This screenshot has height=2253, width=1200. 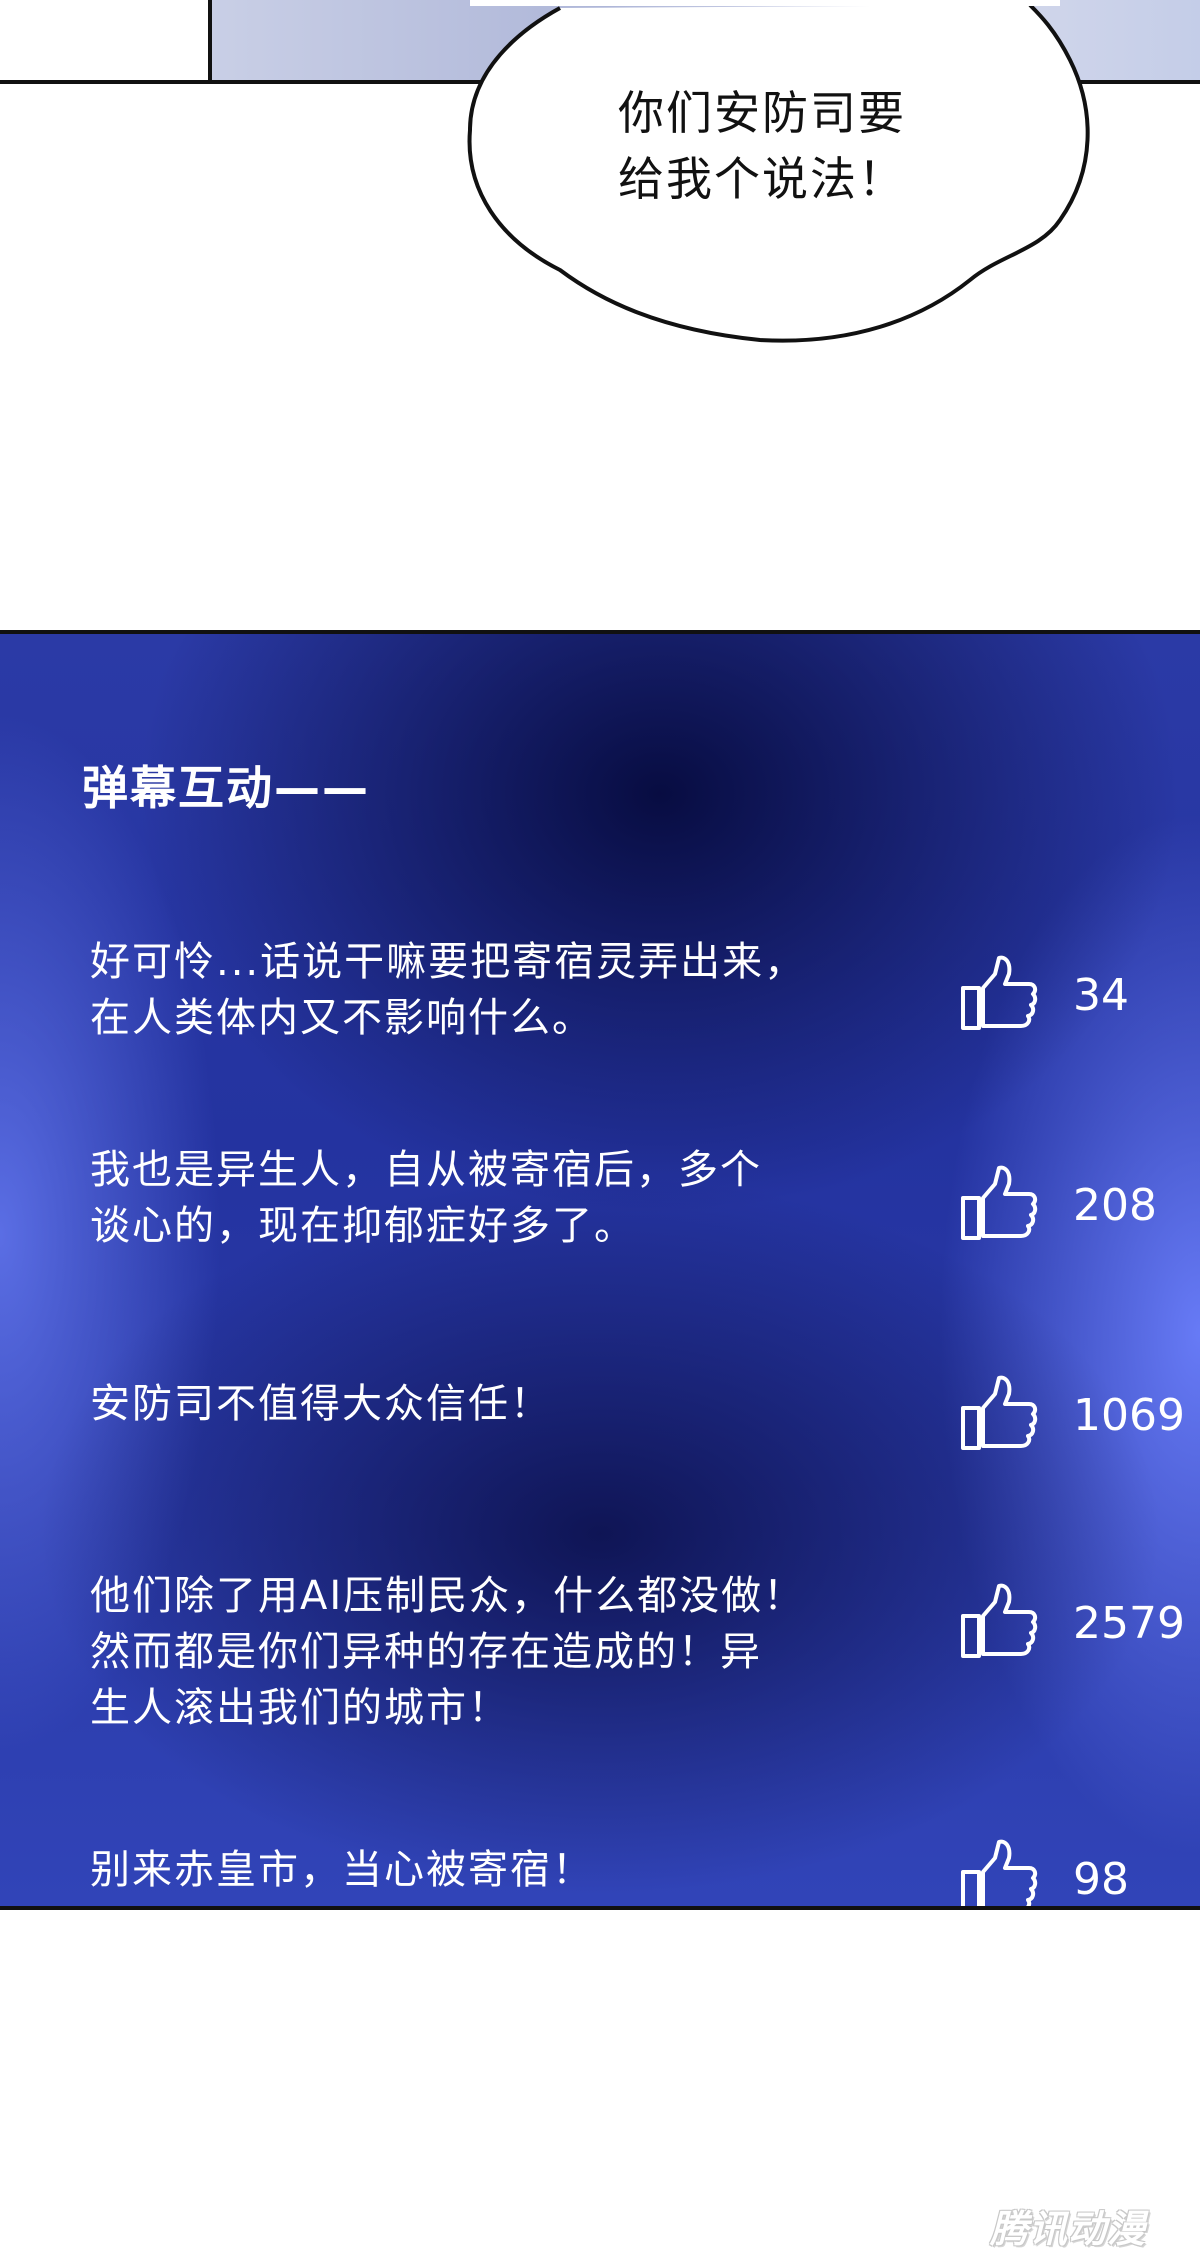 I want to click on danmaku-comment: 好可怜...话说干嘛要把寄宿灵弄出来， 在人类体内又不影响什么。, so click(x=510, y=990).